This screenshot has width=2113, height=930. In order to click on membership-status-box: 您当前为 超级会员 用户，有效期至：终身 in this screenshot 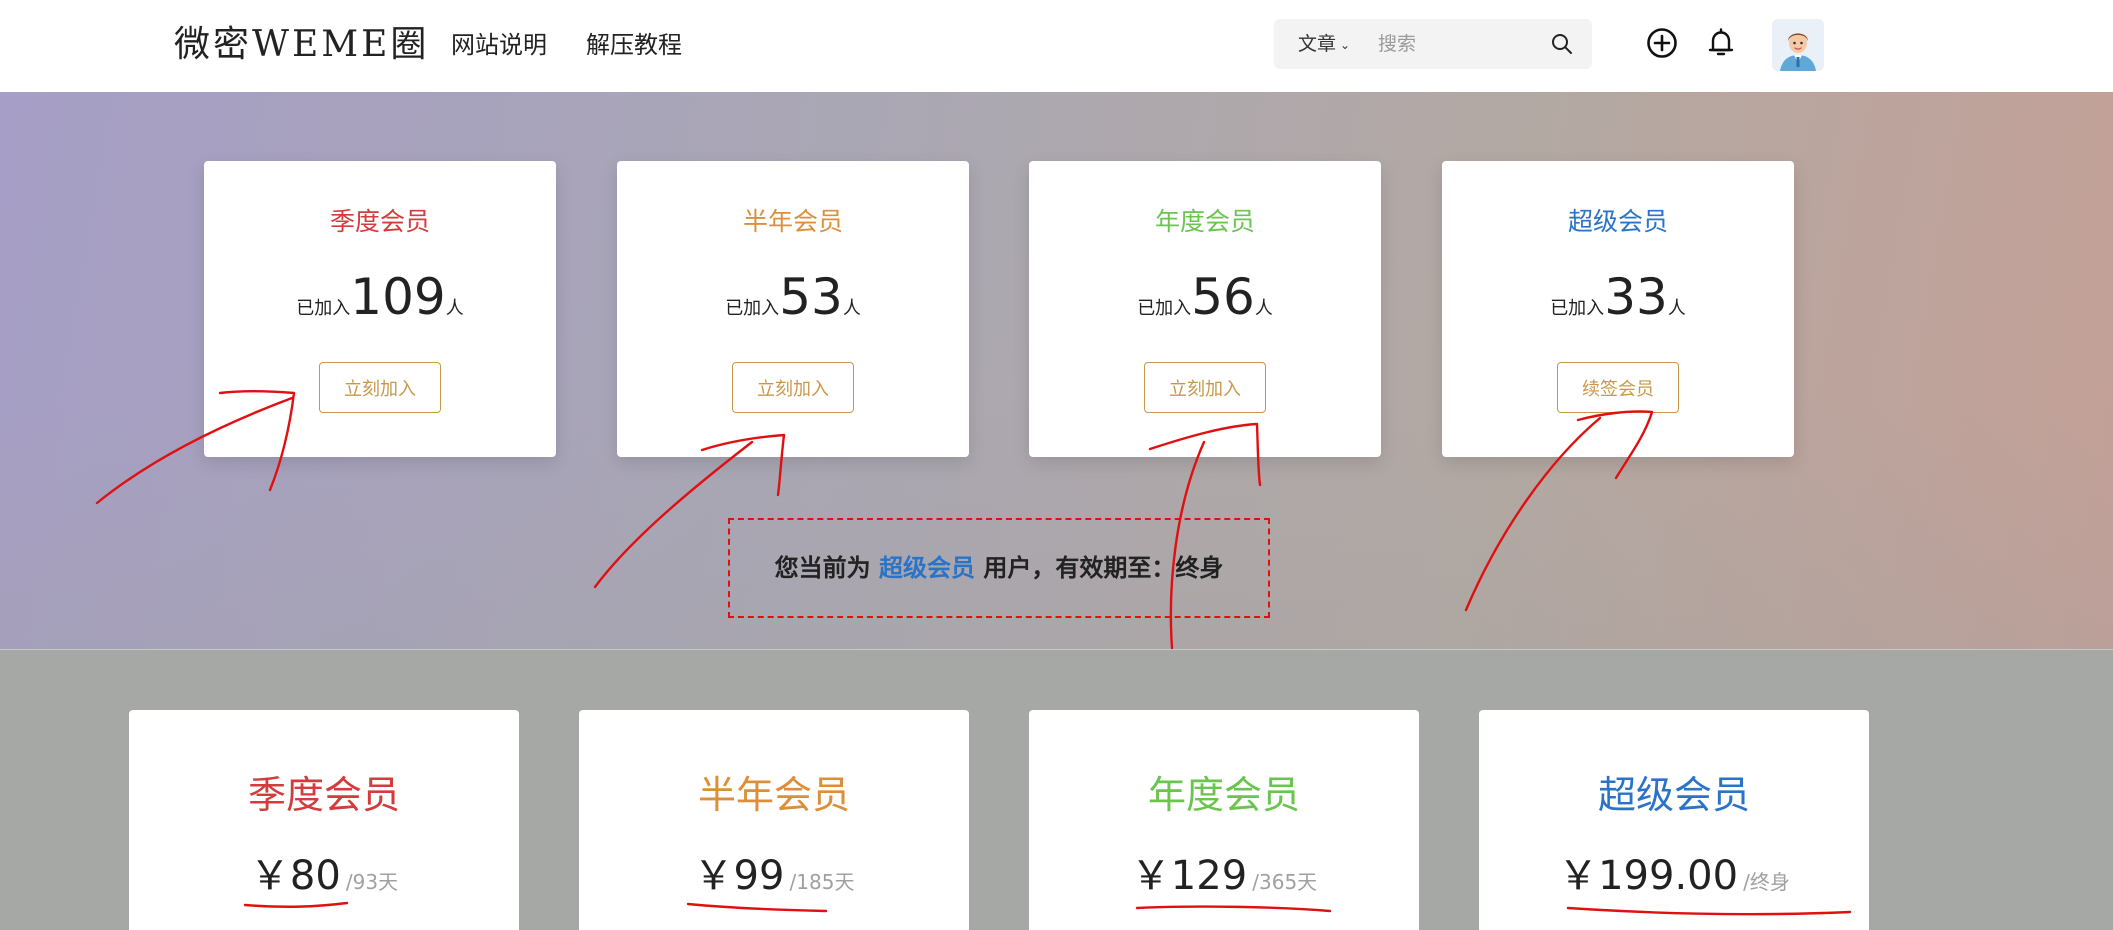, I will do `click(999, 568)`.